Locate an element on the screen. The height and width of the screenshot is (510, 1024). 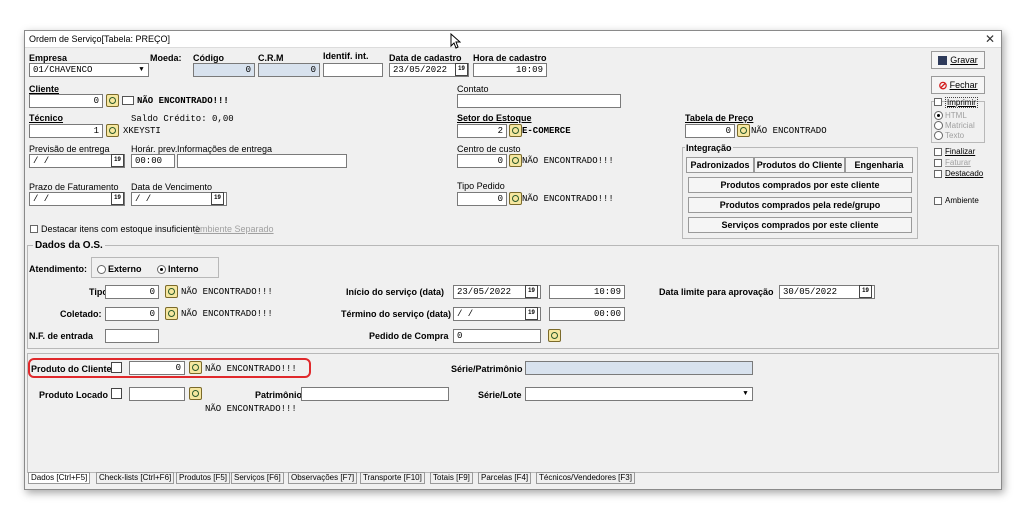
centro-custo-field: 0 is located at coordinates (482, 161).